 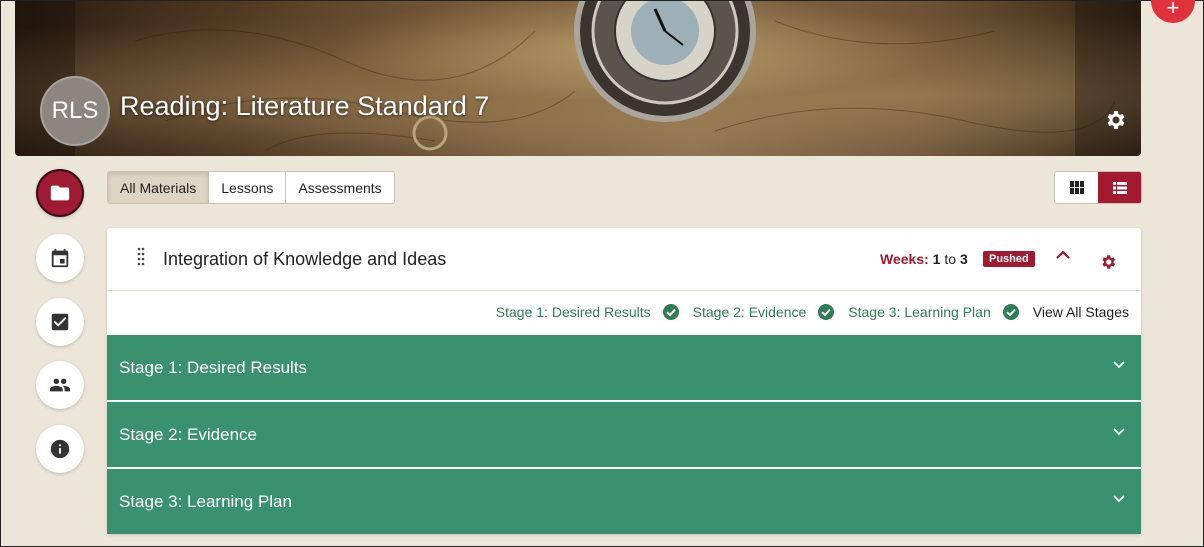 I want to click on calendar-icon, so click(x=60, y=258).